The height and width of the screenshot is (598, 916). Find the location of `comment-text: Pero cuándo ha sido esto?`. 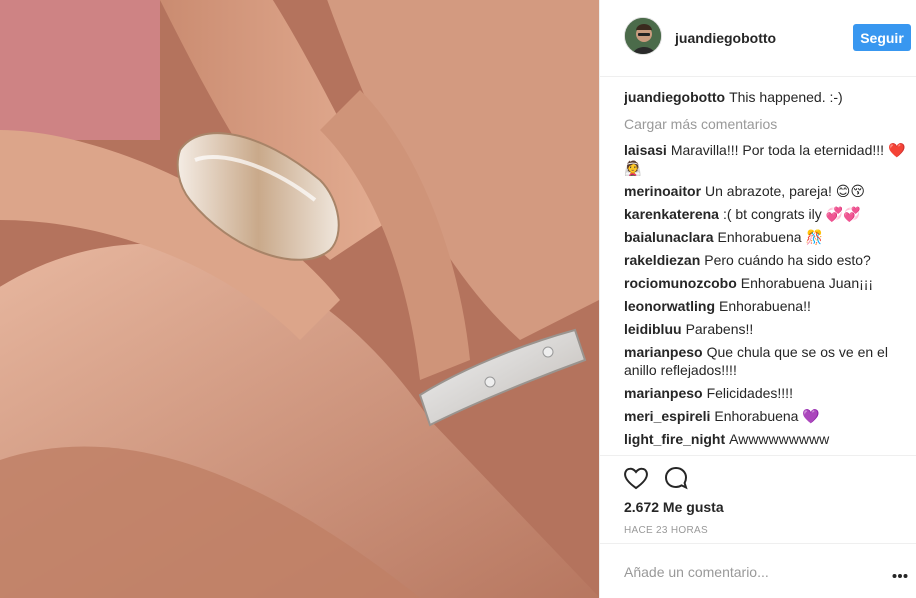

comment-text: Pero cuándo ha sido esto? is located at coordinates (787, 260).